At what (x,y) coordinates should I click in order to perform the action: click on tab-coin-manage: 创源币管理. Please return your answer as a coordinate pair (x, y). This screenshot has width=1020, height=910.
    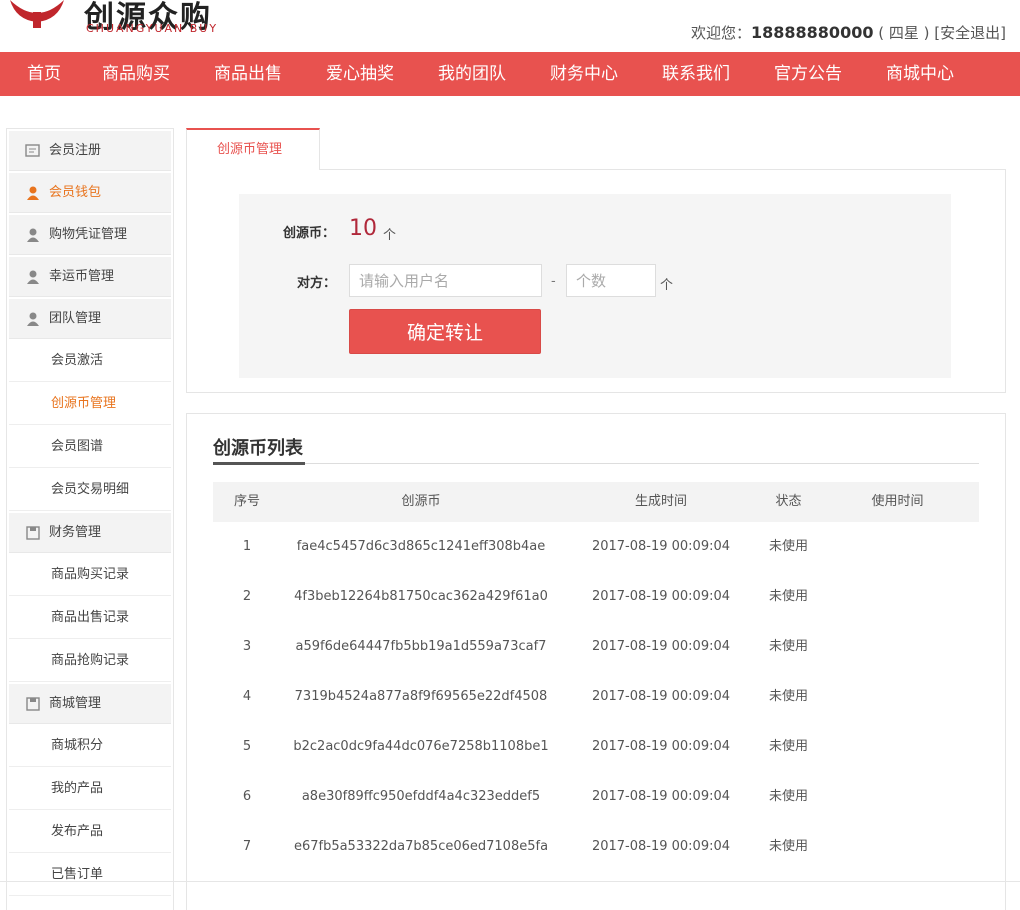
    Looking at the image, I should click on (253, 149).